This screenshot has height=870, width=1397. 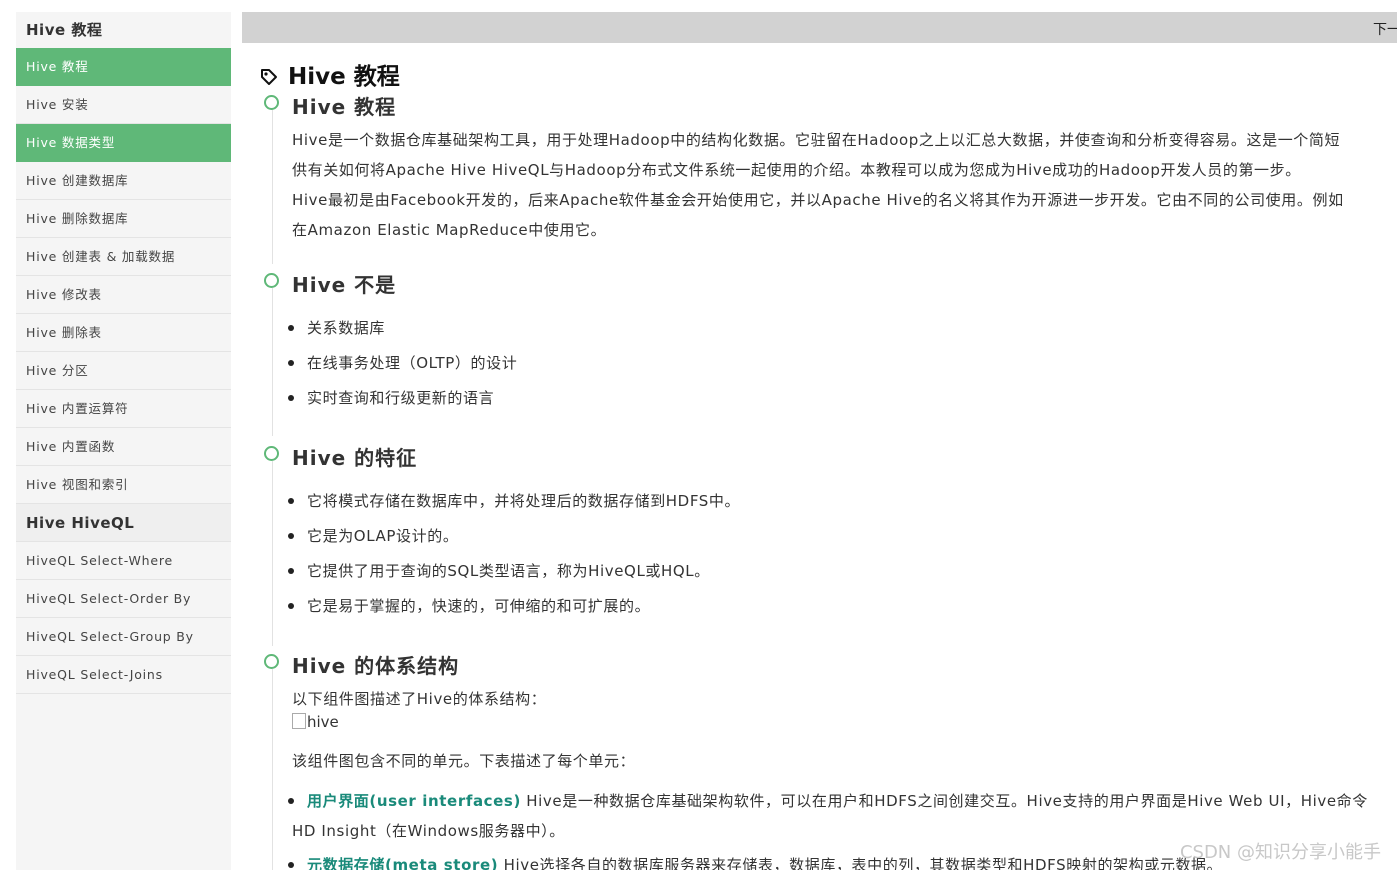 I want to click on sidebar-item-hive-install: Hive 安装, so click(x=123, y=105).